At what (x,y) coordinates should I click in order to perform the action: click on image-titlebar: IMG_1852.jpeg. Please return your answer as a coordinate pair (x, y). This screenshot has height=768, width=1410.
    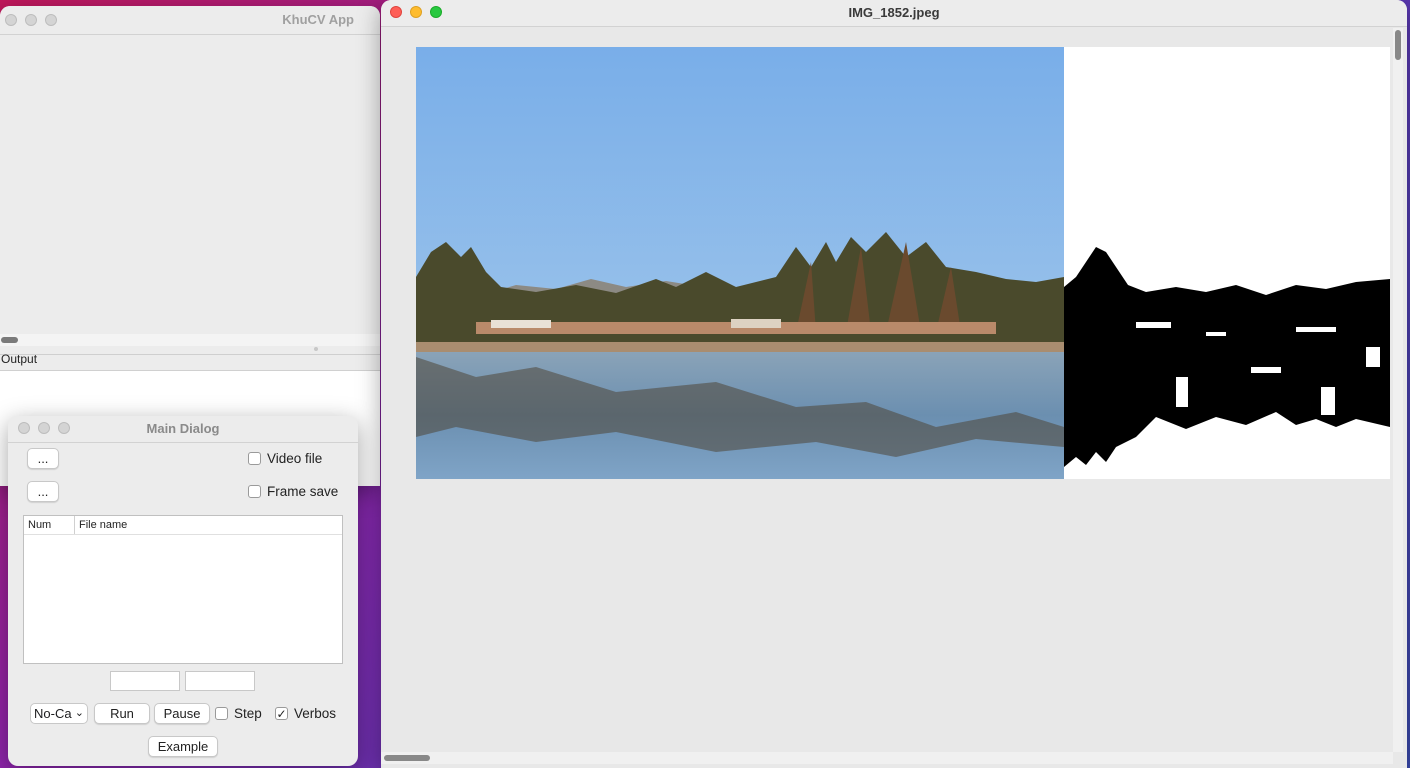
    Looking at the image, I should click on (894, 13).